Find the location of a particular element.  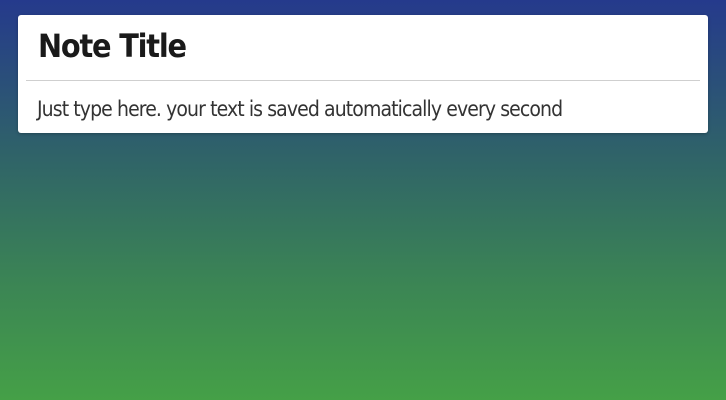

title-divider is located at coordinates (363, 80).